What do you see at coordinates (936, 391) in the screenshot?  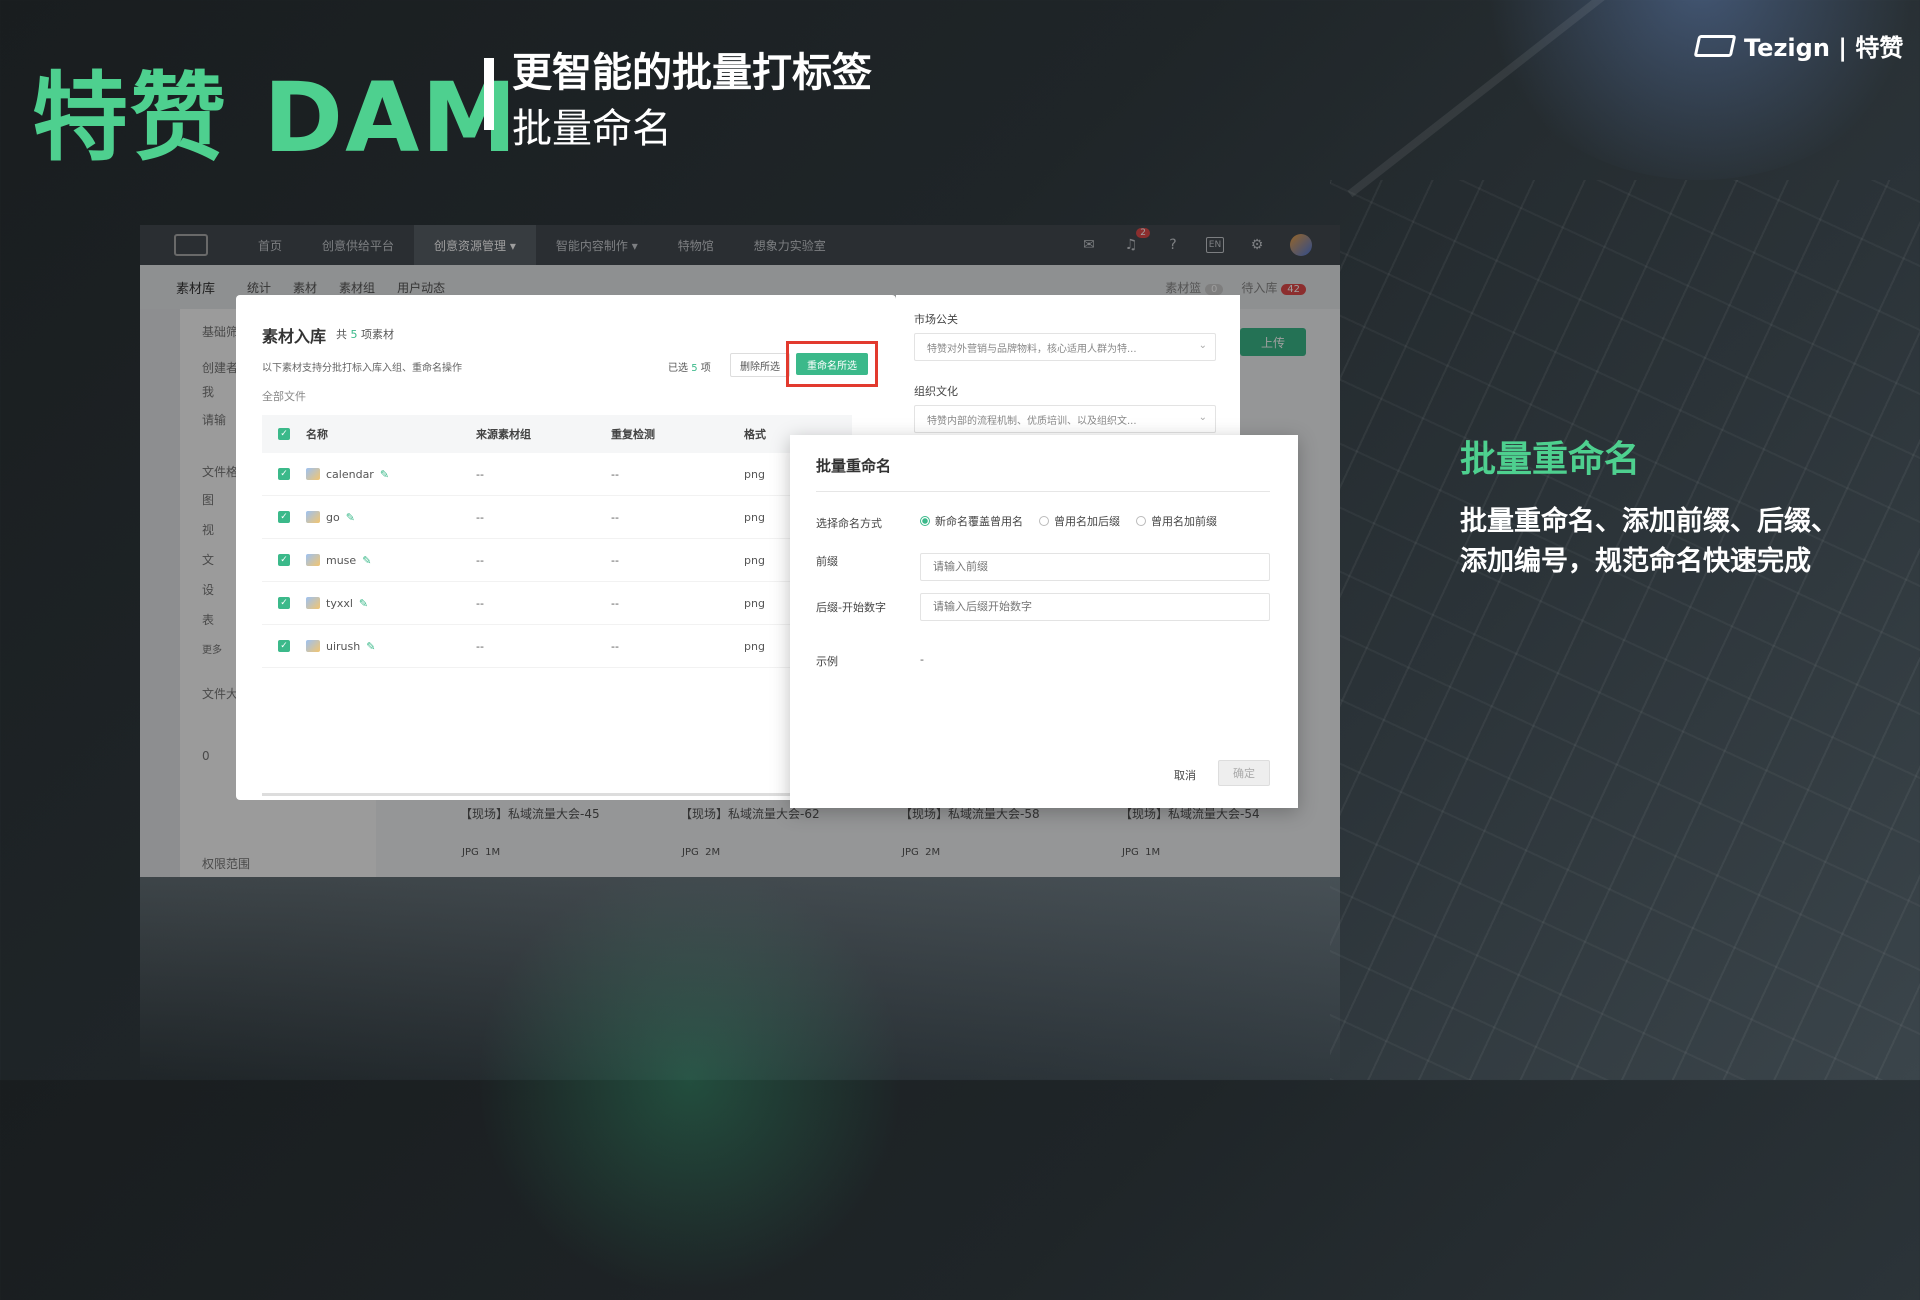 I see `tag-culture-label: 组织文化` at bounding box center [936, 391].